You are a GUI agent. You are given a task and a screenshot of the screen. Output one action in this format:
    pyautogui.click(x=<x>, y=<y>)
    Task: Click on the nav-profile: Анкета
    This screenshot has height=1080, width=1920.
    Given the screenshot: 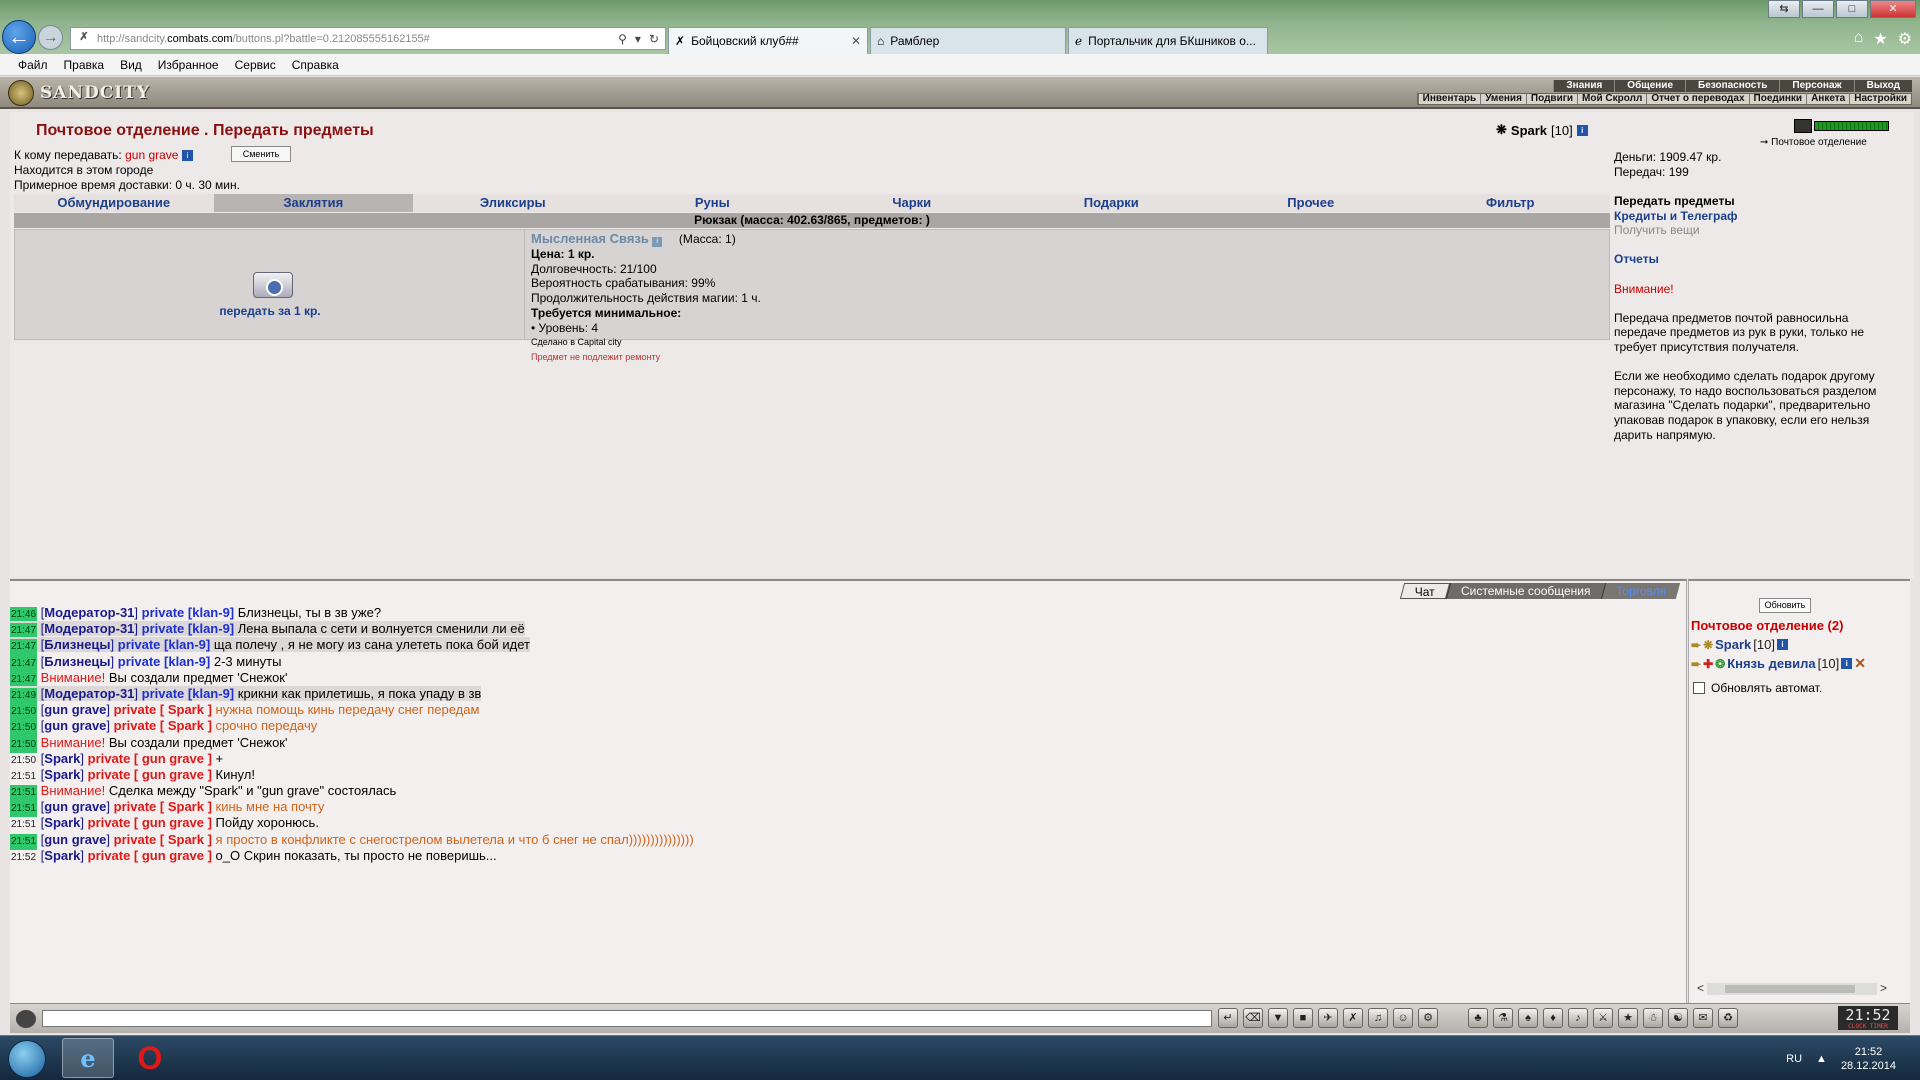 What is the action you would take?
    pyautogui.click(x=1827, y=99)
    